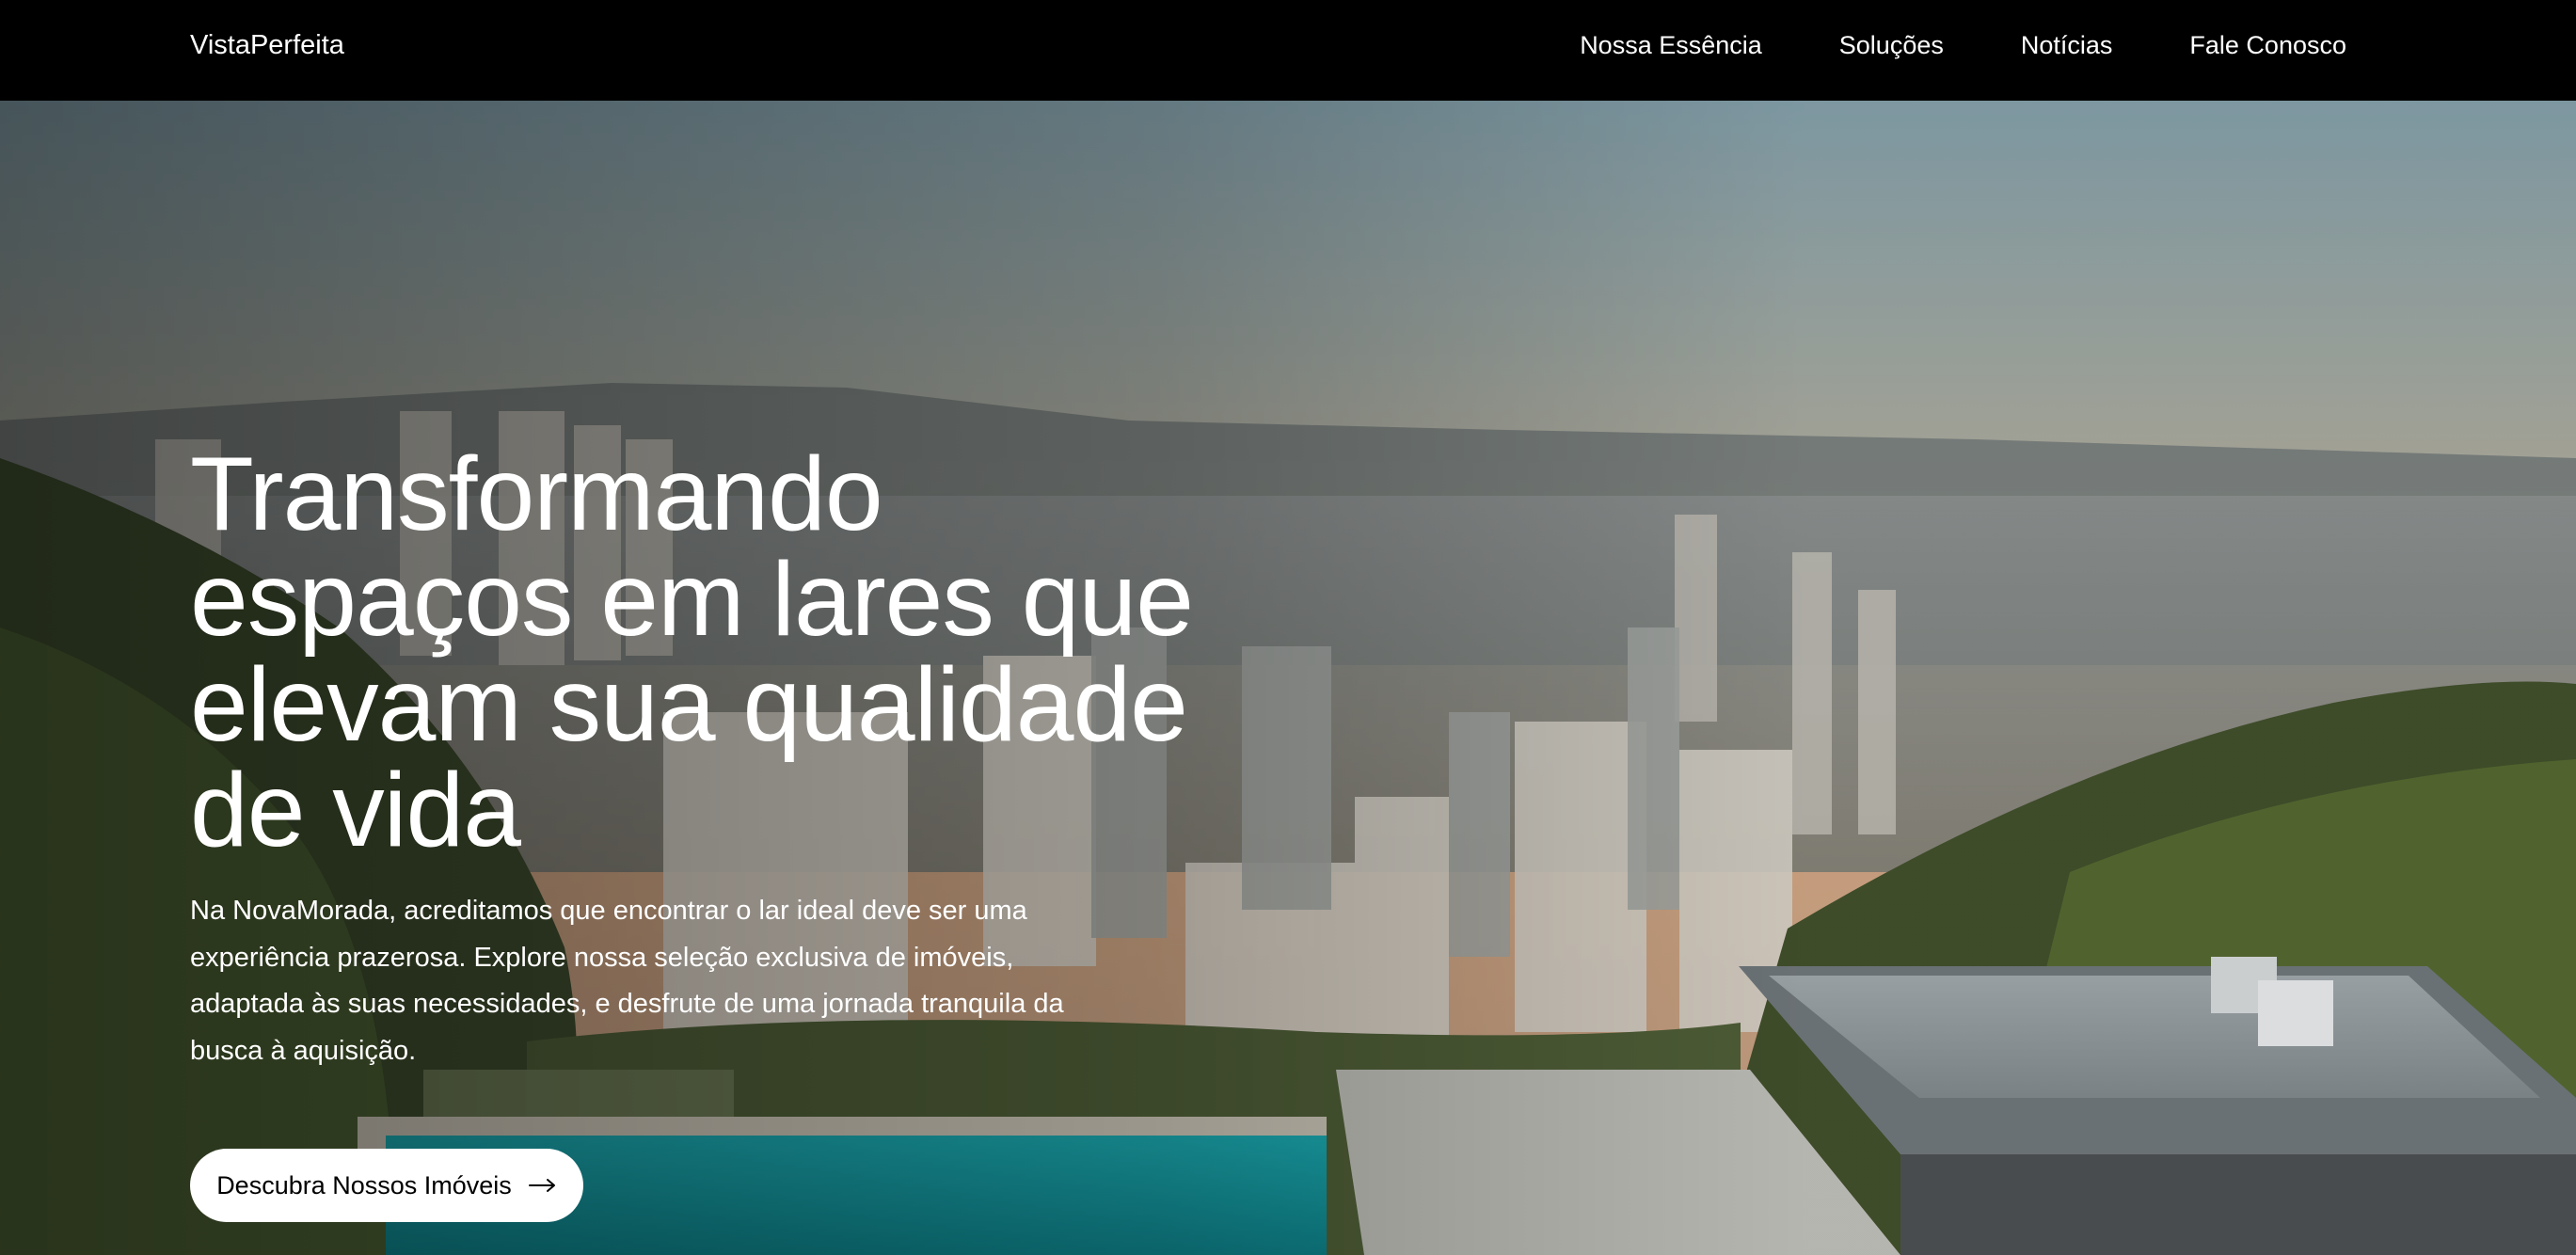  What do you see at coordinates (541, 1185) in the screenshot?
I see `arrow-right-icon` at bounding box center [541, 1185].